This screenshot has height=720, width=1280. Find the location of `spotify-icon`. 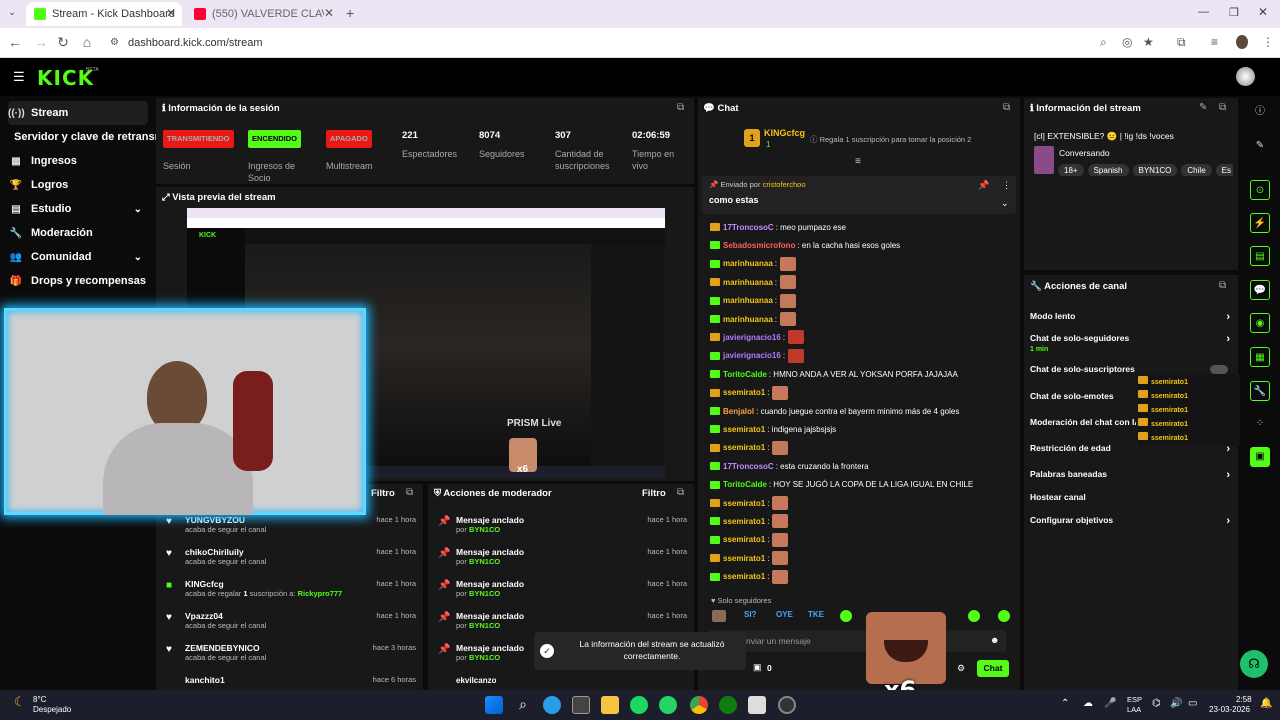

spotify-icon is located at coordinates (639, 705).